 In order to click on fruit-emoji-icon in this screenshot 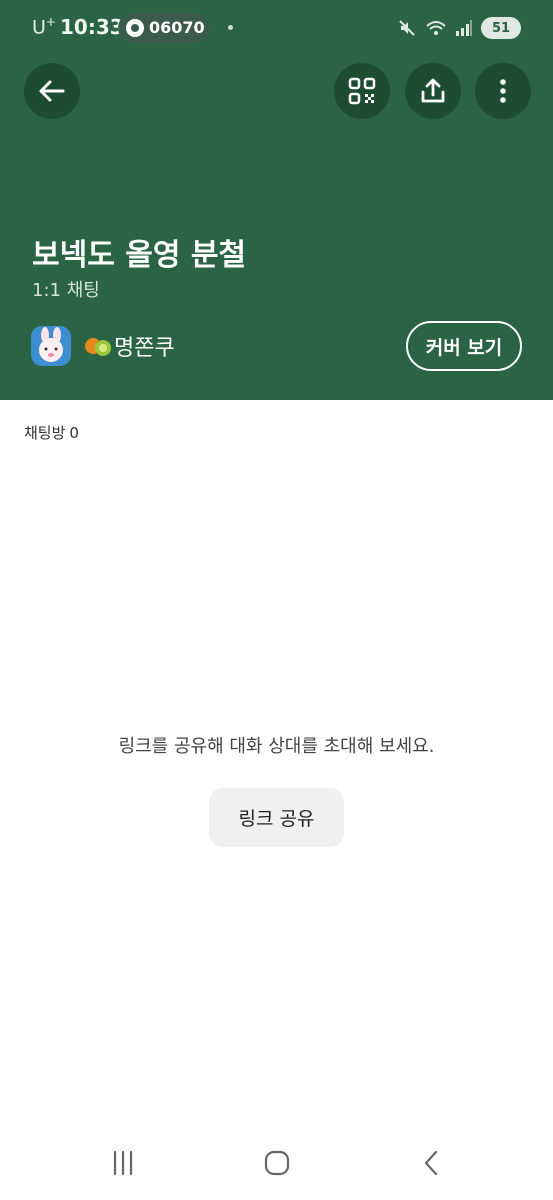, I will do `click(98, 347)`.